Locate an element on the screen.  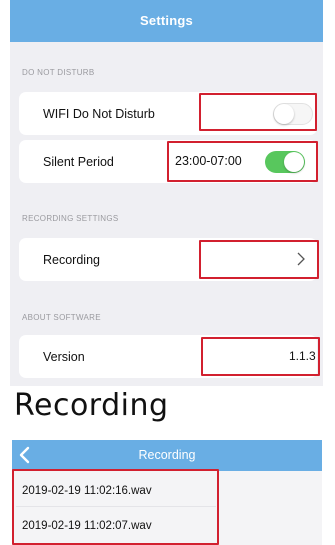
recording-caption: Recording is located at coordinates (91, 405).